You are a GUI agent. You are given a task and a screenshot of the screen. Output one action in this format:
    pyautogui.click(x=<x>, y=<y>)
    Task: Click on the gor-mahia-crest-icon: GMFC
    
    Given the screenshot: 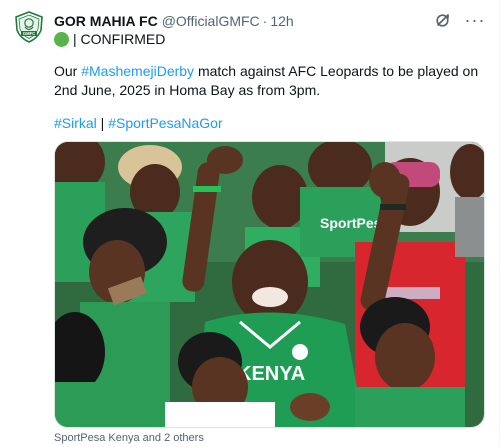 What is the action you would take?
    pyautogui.click(x=29, y=27)
    